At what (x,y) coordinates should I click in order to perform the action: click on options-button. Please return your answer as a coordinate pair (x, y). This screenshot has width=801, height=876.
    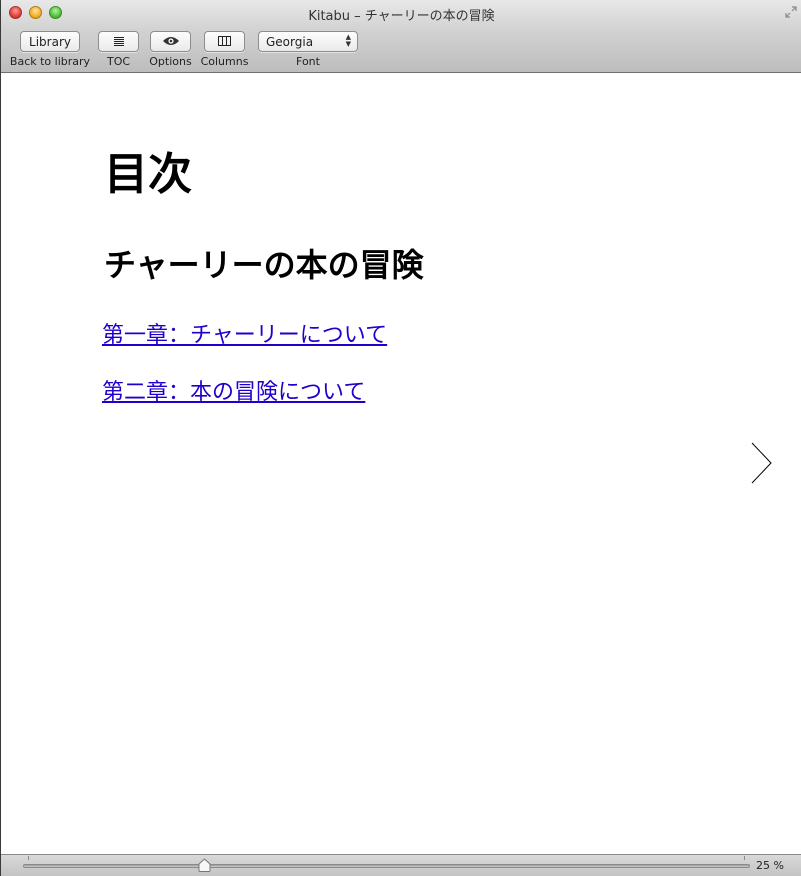
    Looking at the image, I should click on (170, 41).